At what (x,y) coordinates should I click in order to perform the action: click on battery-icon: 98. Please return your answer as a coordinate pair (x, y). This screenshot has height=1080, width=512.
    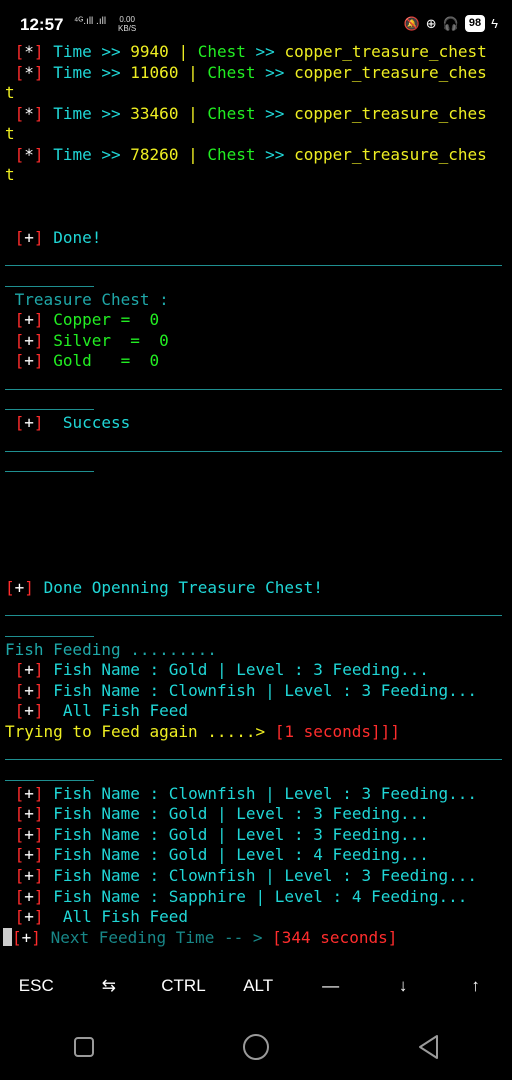
    Looking at the image, I should click on (475, 23).